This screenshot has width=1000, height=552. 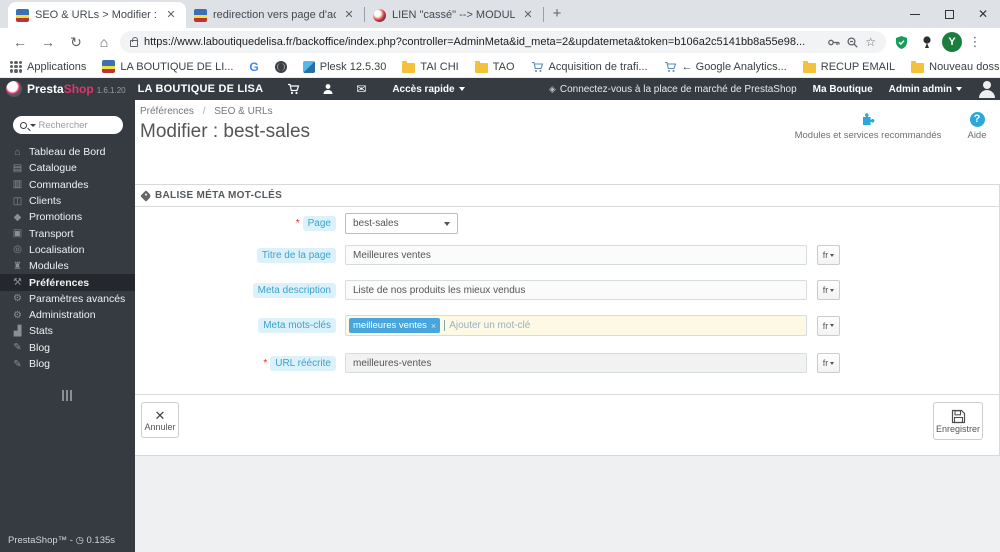 I want to click on breadcrumb-current: SEO & URLs, so click(x=243, y=111).